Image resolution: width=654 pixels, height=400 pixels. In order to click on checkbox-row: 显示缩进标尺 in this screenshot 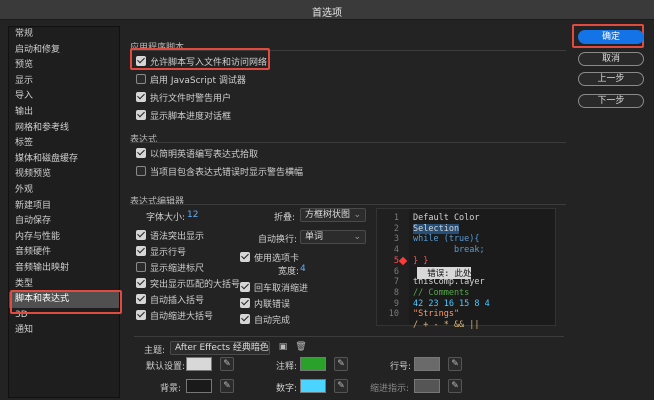, I will do `click(170, 267)`.